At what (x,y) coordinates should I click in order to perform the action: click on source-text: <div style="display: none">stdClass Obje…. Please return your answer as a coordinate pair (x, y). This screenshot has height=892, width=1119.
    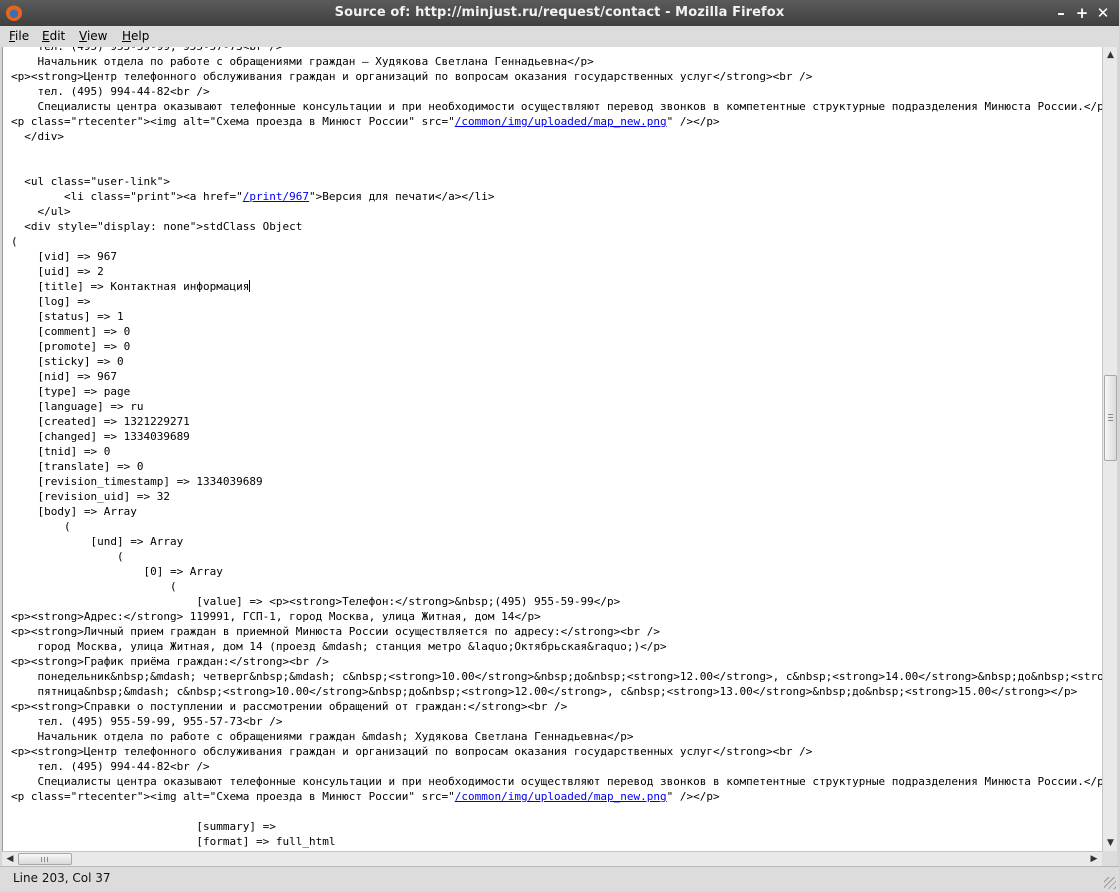
    Looking at the image, I should click on (157, 226).